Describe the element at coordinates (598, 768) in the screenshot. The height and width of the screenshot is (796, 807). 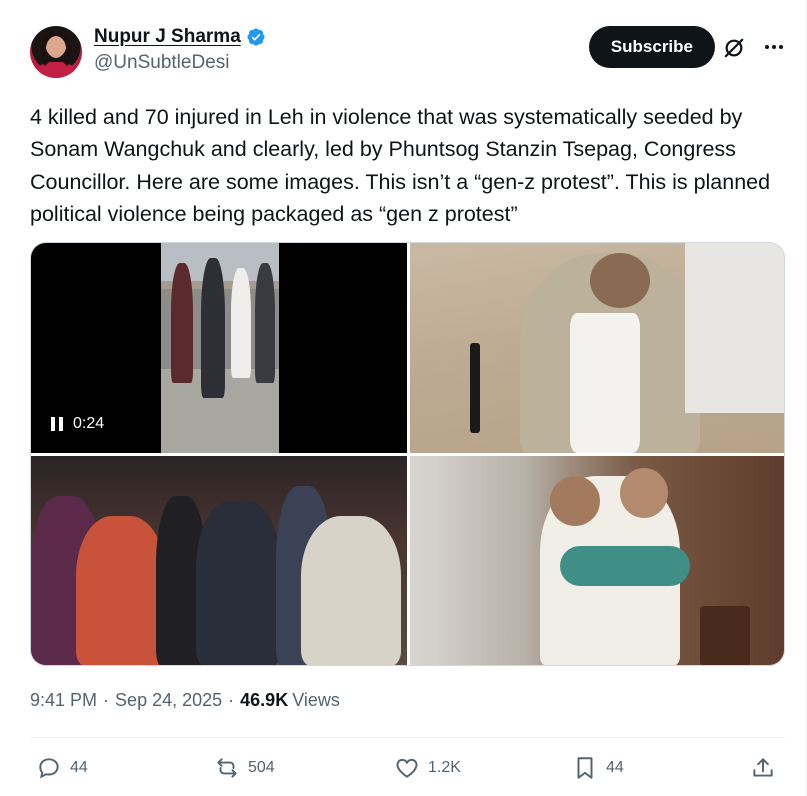
I see `bookmark-button: 44` at that location.